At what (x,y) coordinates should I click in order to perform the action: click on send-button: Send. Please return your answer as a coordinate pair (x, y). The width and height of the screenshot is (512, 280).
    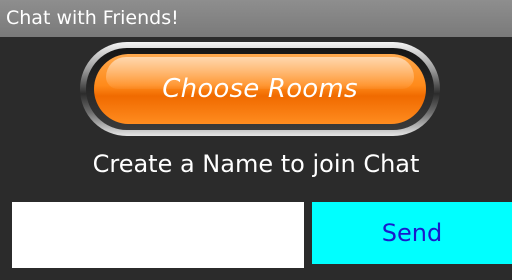
    Looking at the image, I should click on (412, 233).